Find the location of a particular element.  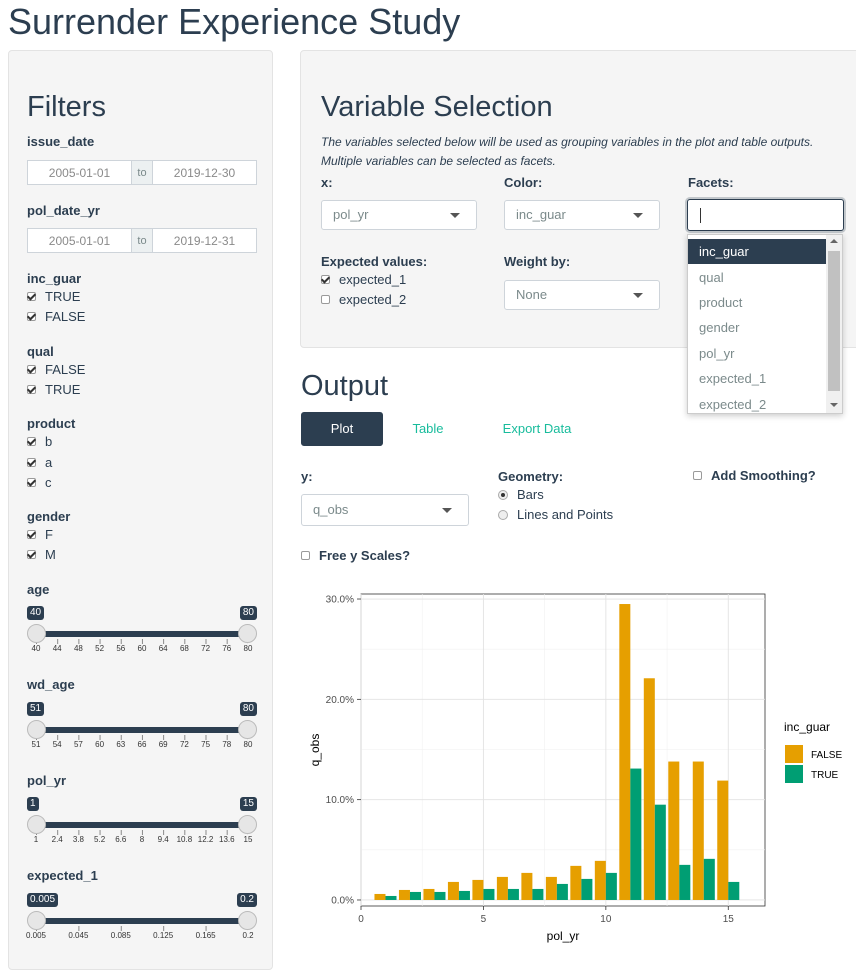

tab-export-data: Export Data is located at coordinates (537, 429).